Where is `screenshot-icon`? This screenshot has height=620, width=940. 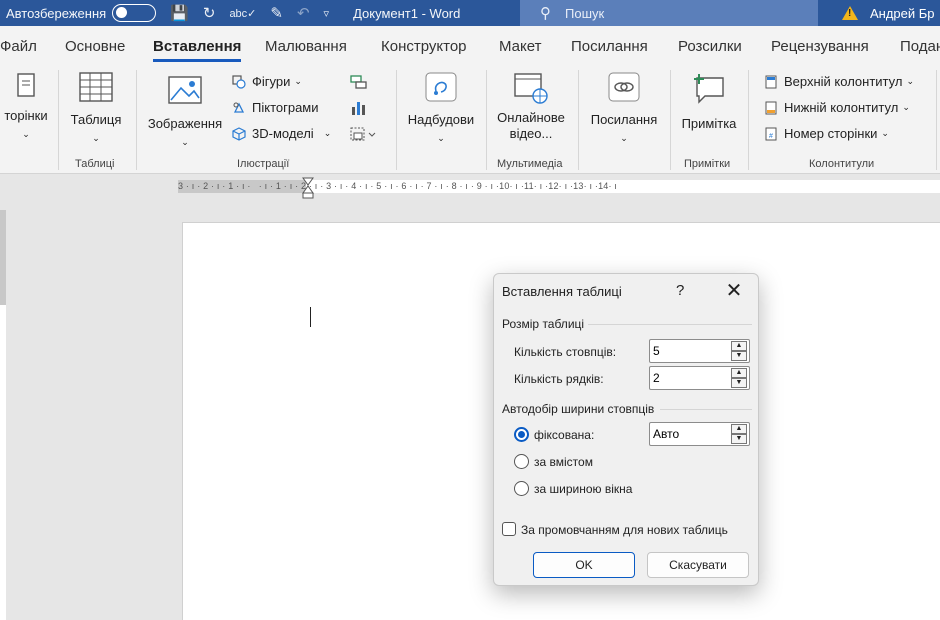
screenshot-icon is located at coordinates (363, 134).